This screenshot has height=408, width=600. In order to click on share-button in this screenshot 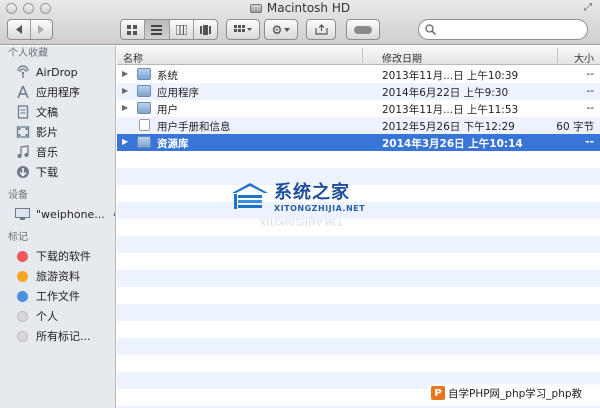, I will do `click(321, 29)`.